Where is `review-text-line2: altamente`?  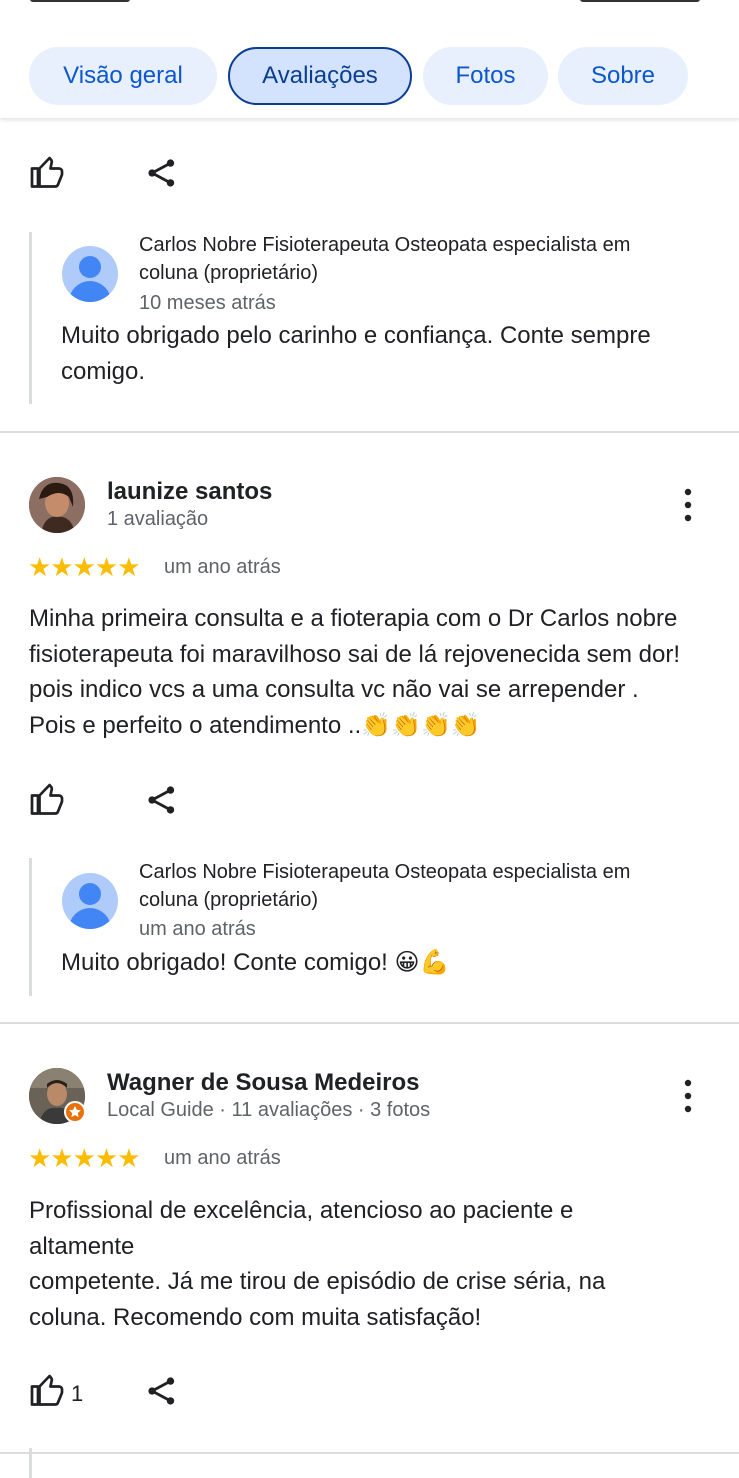 review-text-line2: altamente is located at coordinates (82, 1246).